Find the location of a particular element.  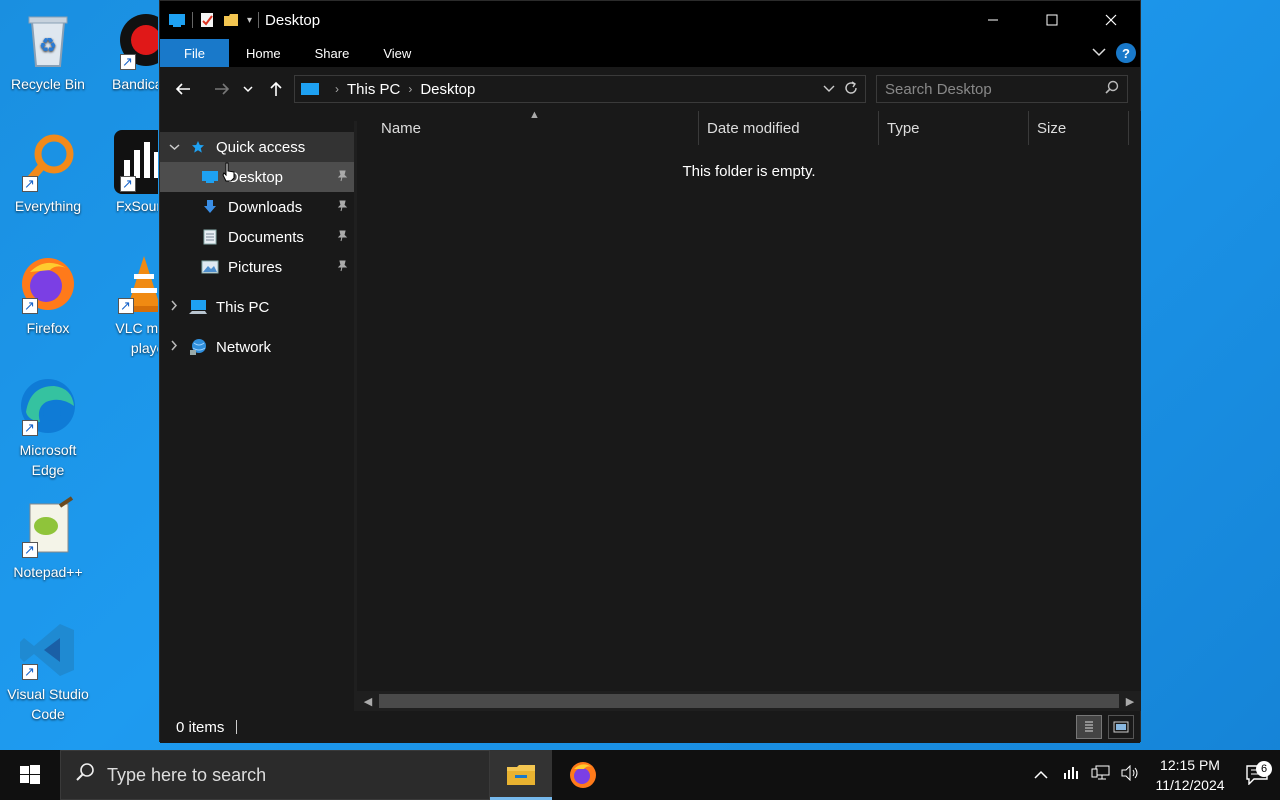

window-title: Desktop is located at coordinates (293, 20).